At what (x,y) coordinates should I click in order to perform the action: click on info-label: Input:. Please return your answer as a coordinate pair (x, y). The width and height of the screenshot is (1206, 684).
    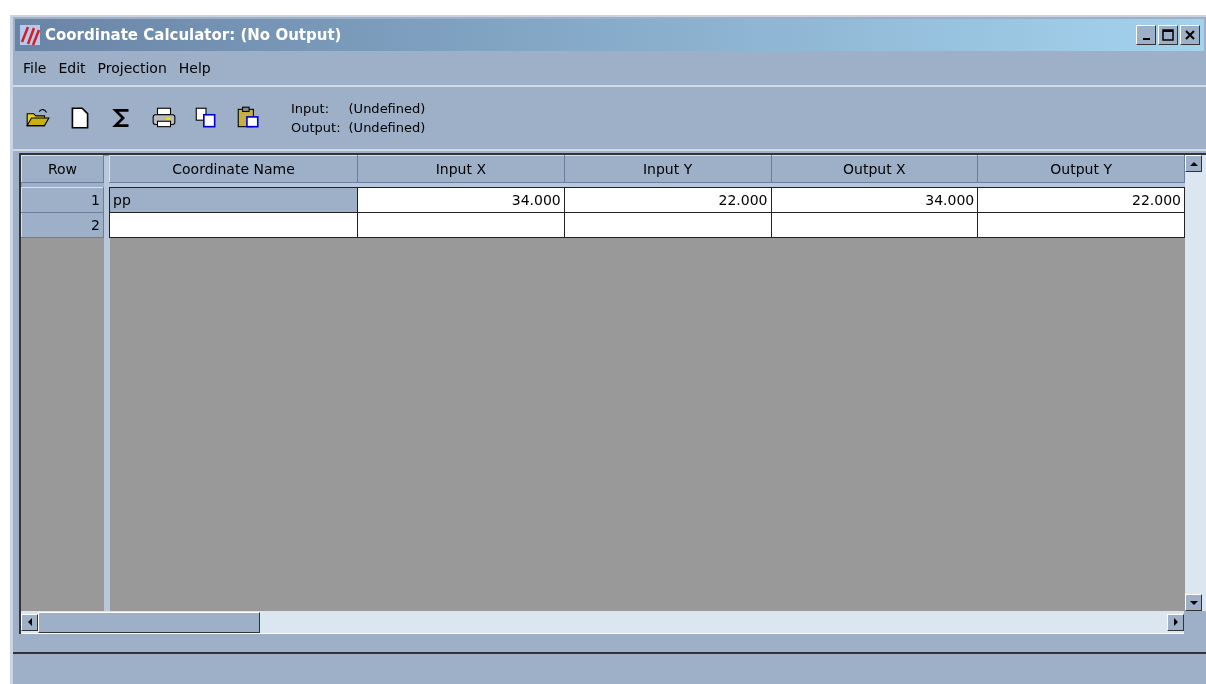
    Looking at the image, I should click on (311, 109).